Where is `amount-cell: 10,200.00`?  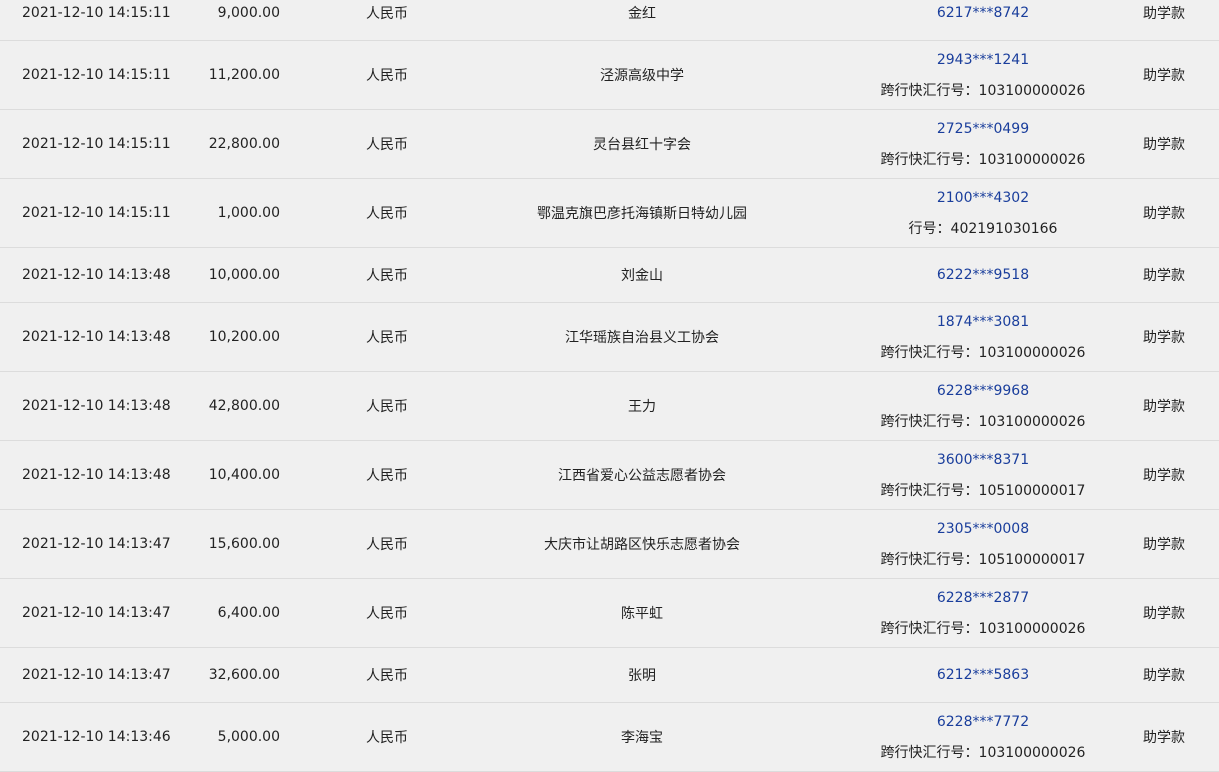 amount-cell: 10,200.00 is located at coordinates (244, 337).